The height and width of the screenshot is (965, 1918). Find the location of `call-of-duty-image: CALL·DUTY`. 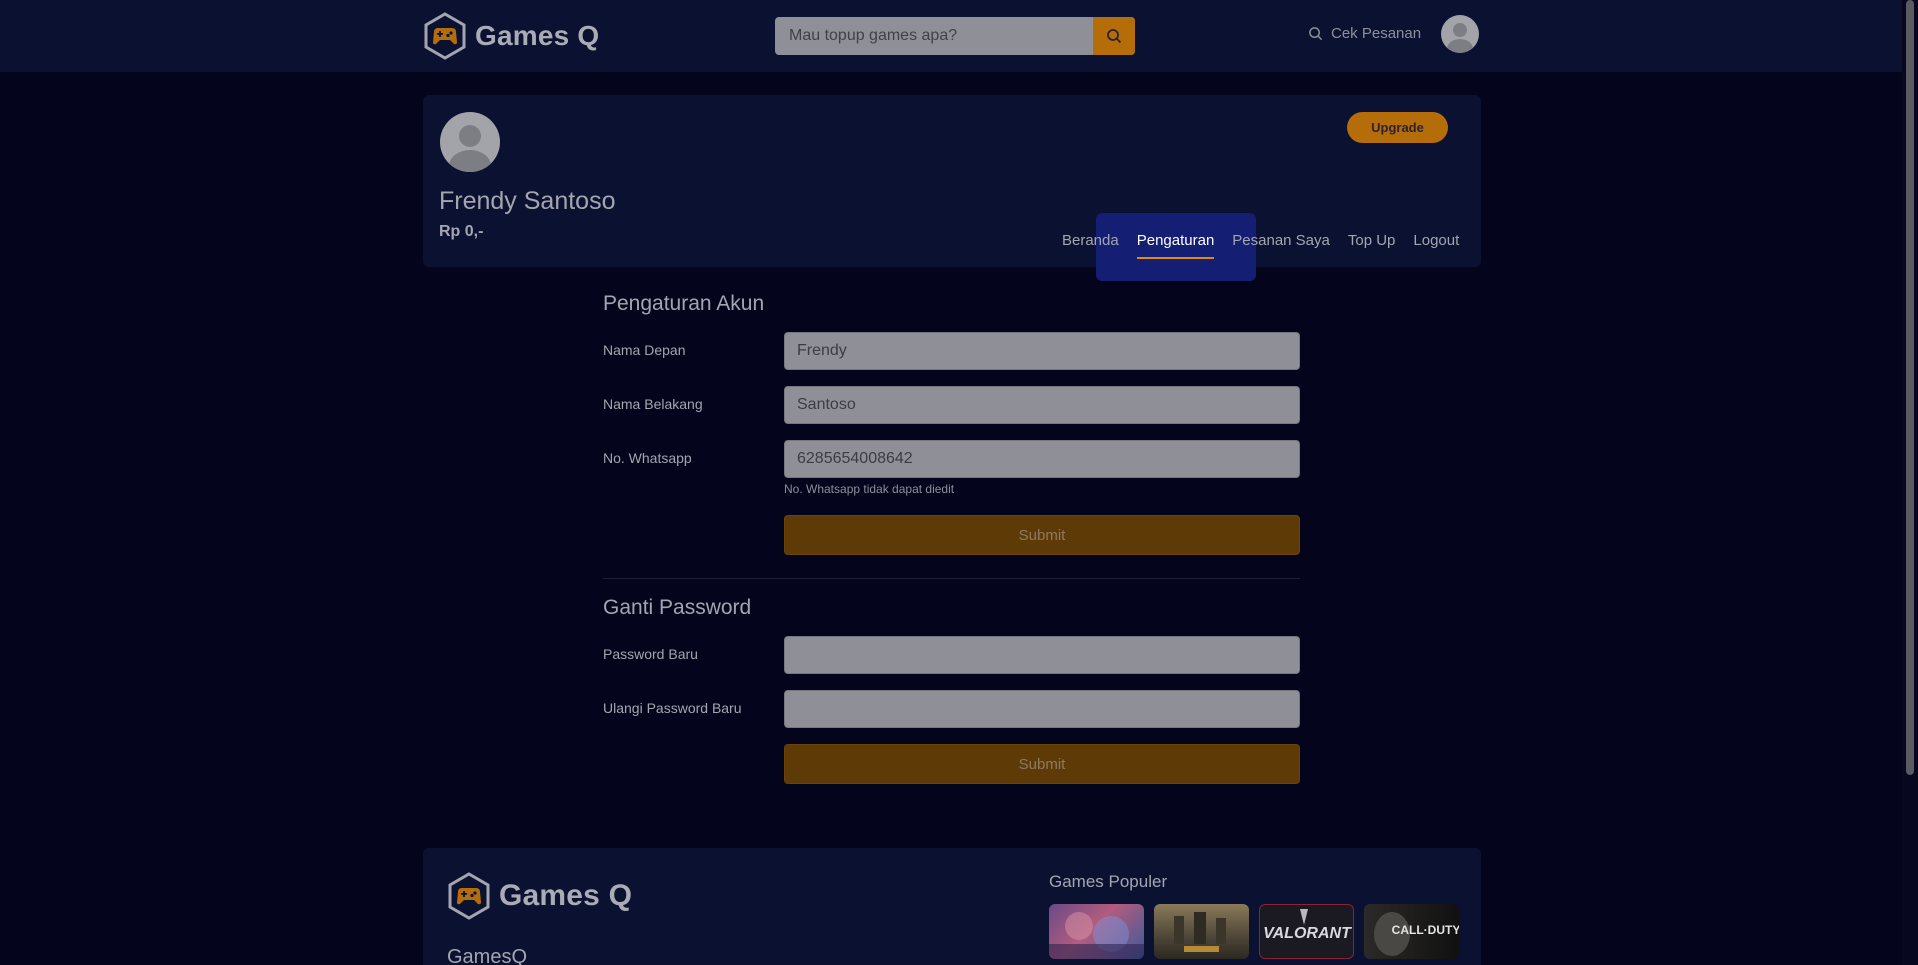

call-of-duty-image: CALL·DUTY is located at coordinates (1416, 934).